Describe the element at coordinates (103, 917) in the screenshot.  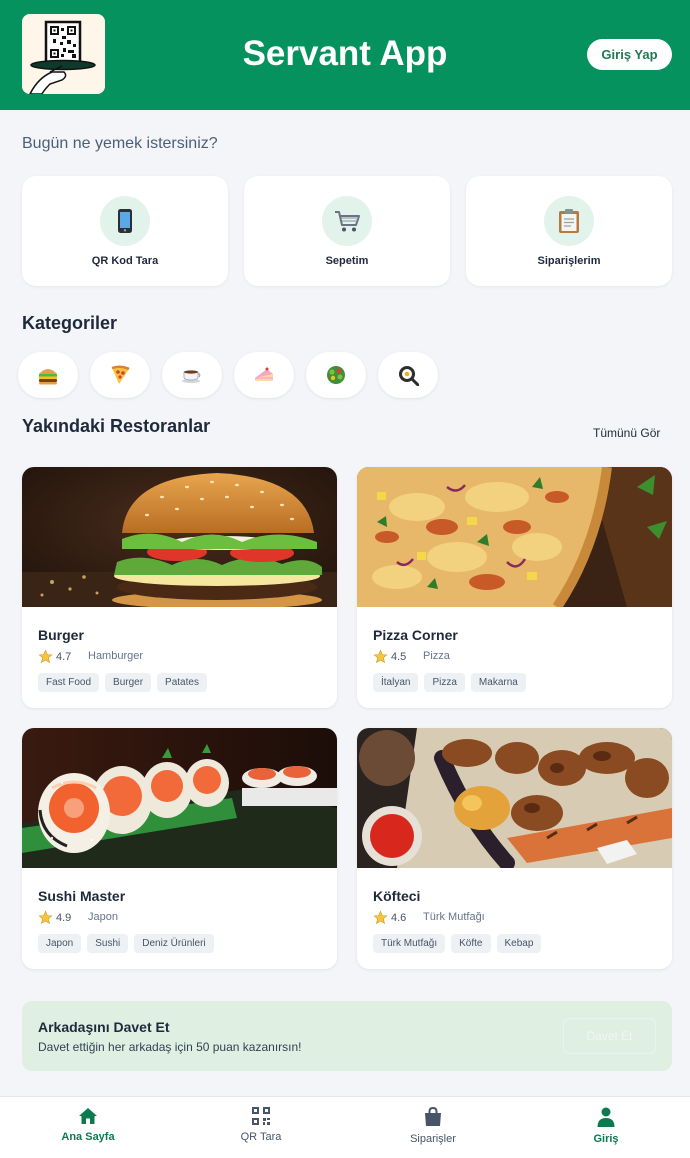
I see `restaurant-cuisine: Japon` at that location.